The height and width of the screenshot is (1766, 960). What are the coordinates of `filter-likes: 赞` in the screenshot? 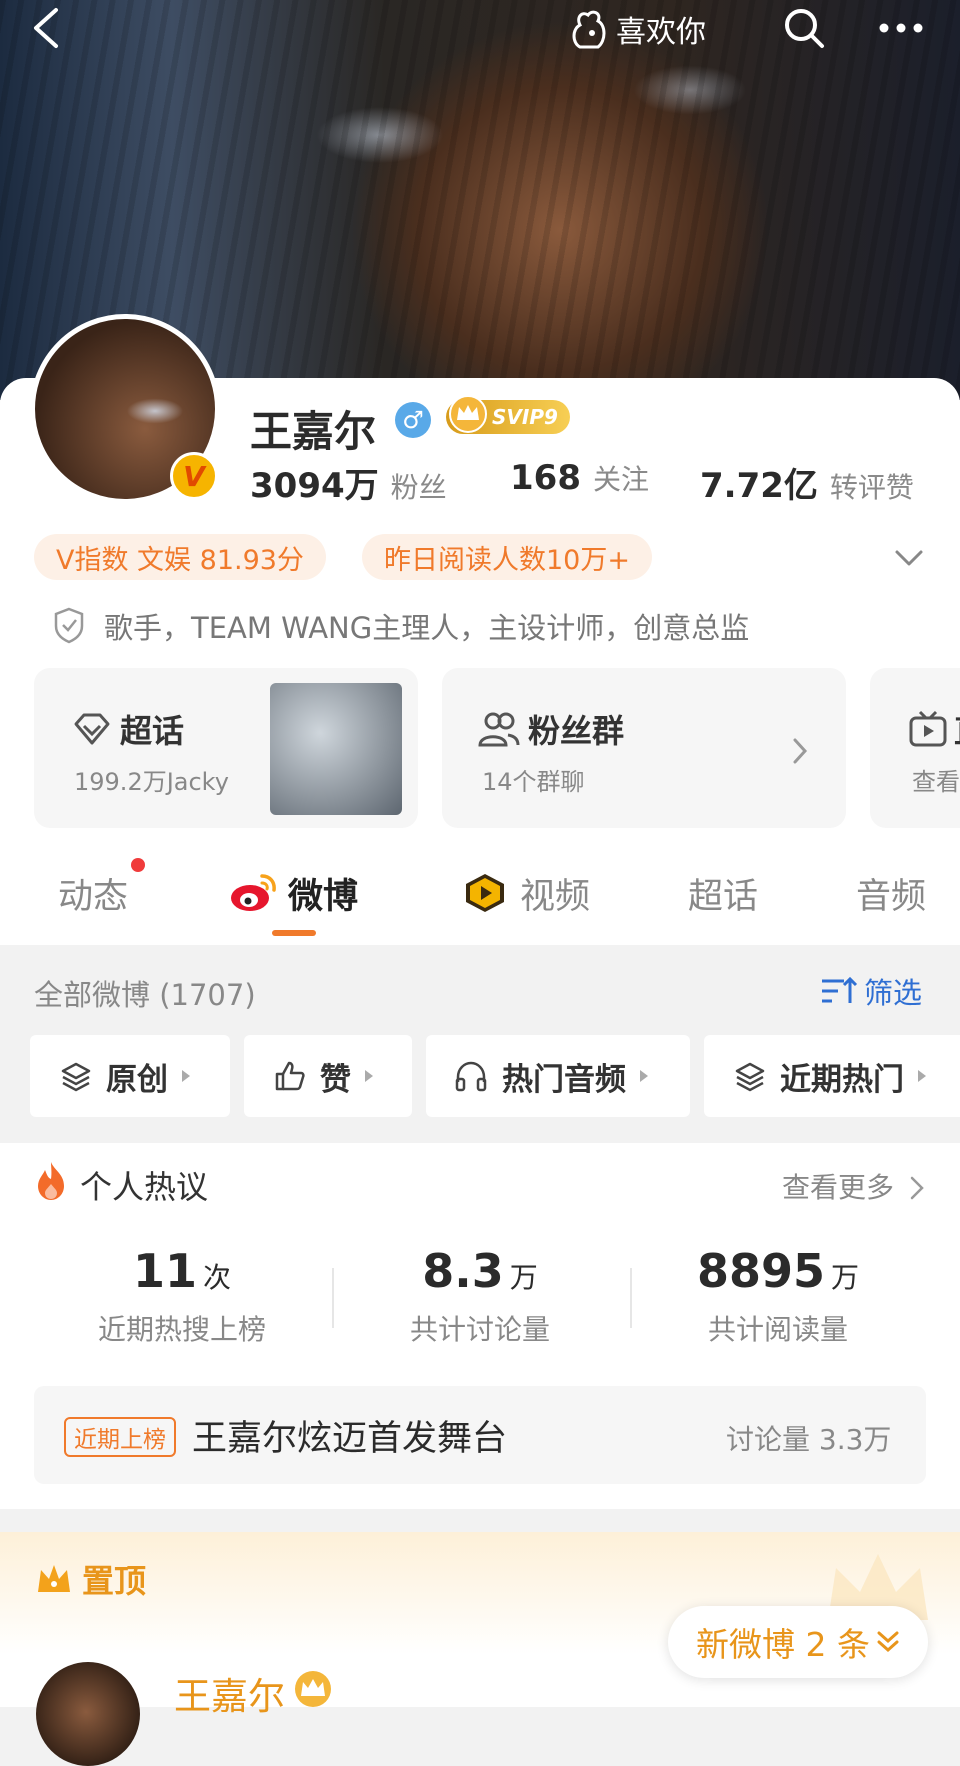 It's located at (328, 1076).